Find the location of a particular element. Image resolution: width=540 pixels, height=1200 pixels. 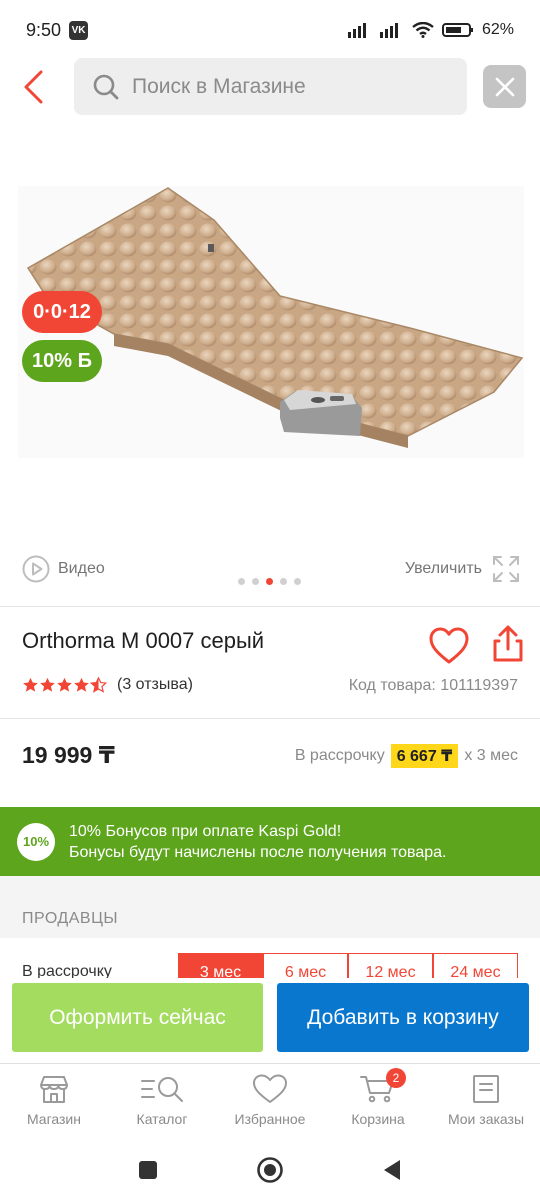

installment-term-tabs: 3 мес 6 мес 12 мес 24 мес is located at coordinates (348, 965).